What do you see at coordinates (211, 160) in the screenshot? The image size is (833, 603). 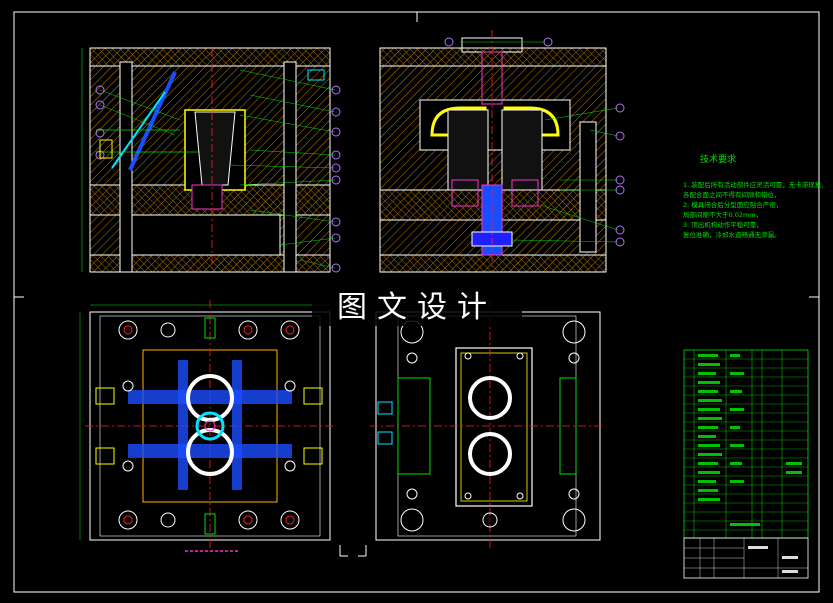 I see `section-view-left` at bounding box center [211, 160].